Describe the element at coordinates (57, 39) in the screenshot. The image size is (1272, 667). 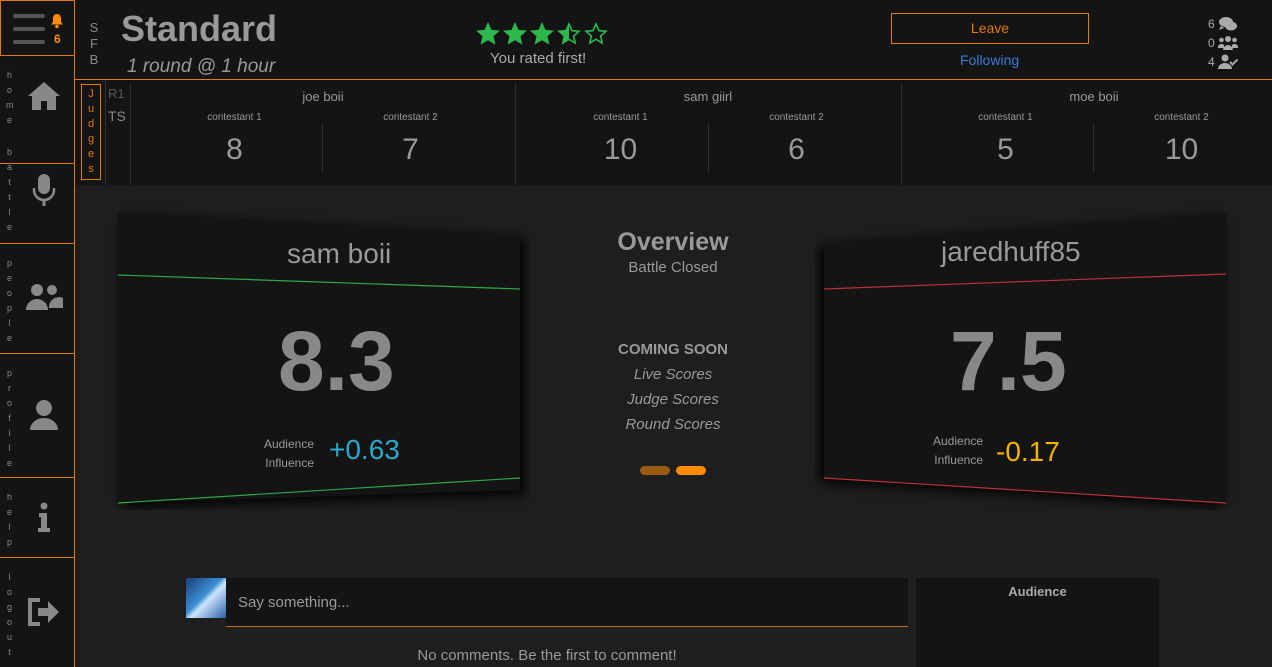
I see `notification-count: 6` at that location.